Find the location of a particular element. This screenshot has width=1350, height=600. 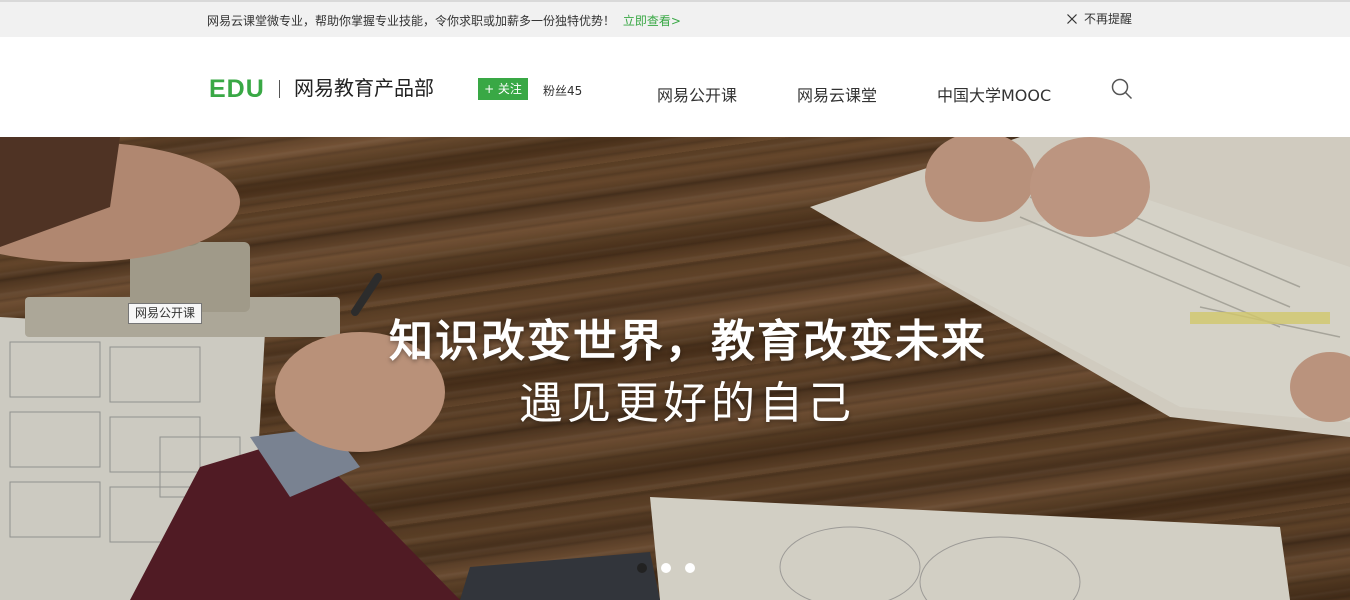

view-now-link: 立即查看> is located at coordinates (652, 21).